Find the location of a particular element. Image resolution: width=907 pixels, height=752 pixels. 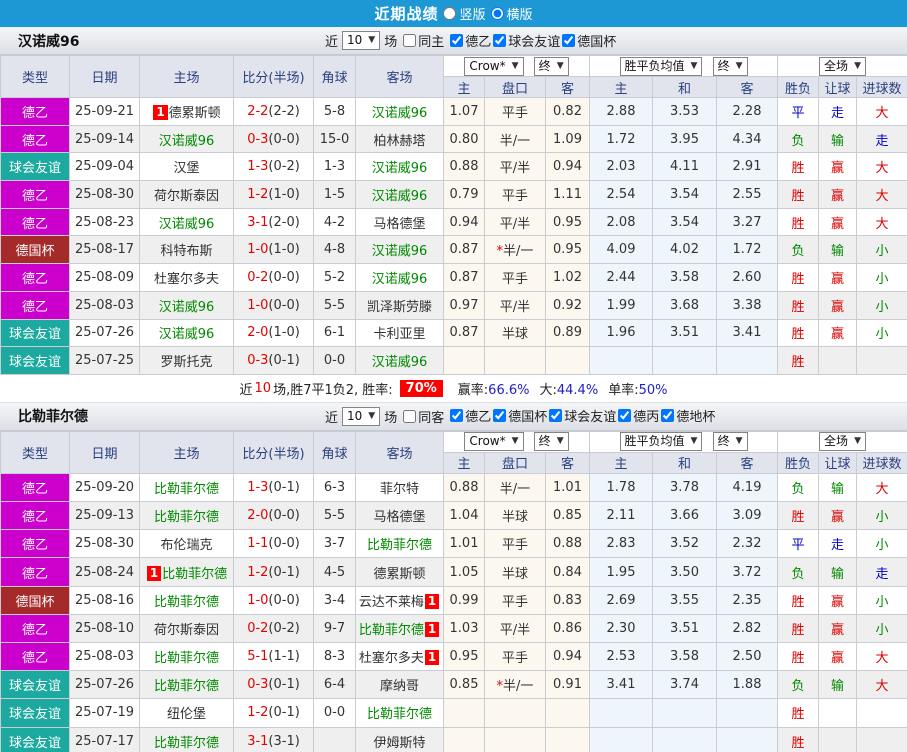

layout-radio-vertical: 竖版 is located at coordinates (464, 13).